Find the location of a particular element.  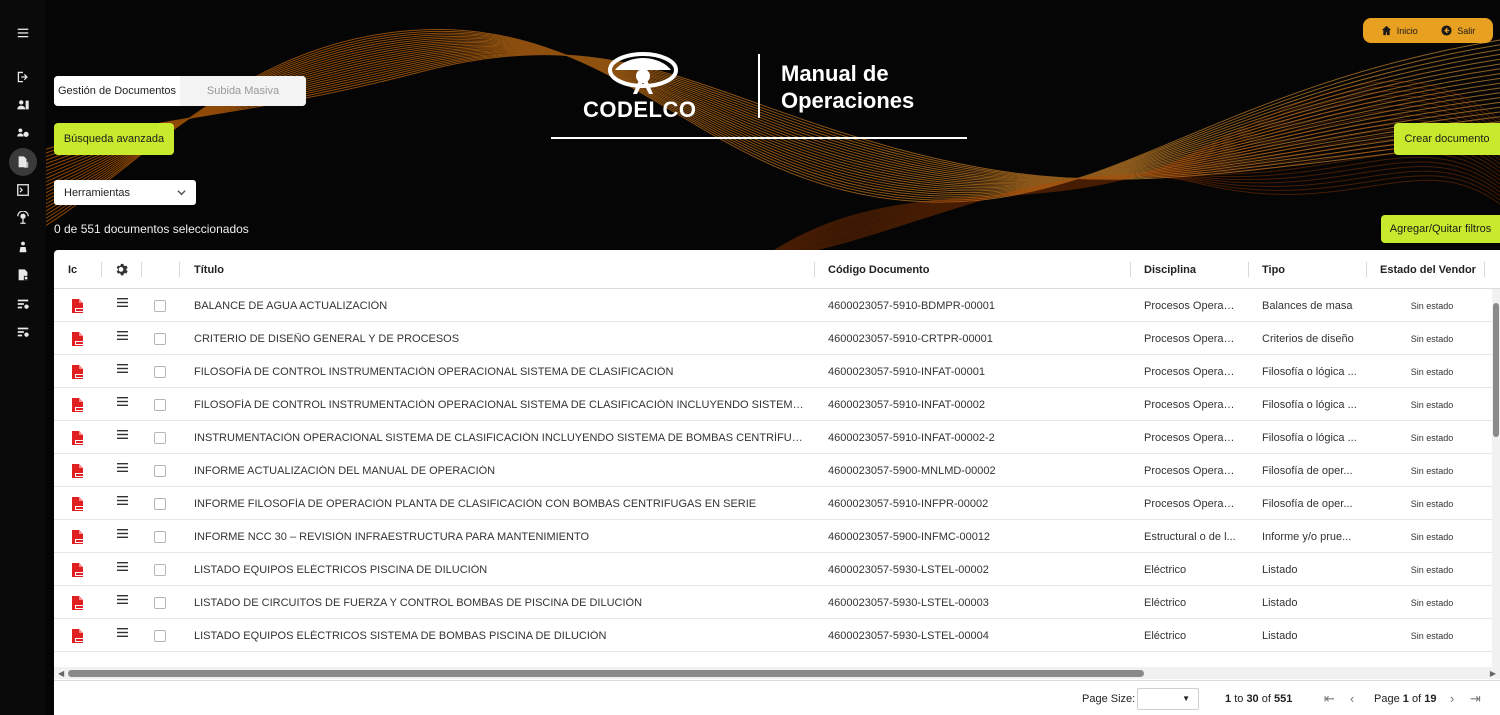

horizontal-scrollbar: ◀ ▶ is located at coordinates (777, 673).